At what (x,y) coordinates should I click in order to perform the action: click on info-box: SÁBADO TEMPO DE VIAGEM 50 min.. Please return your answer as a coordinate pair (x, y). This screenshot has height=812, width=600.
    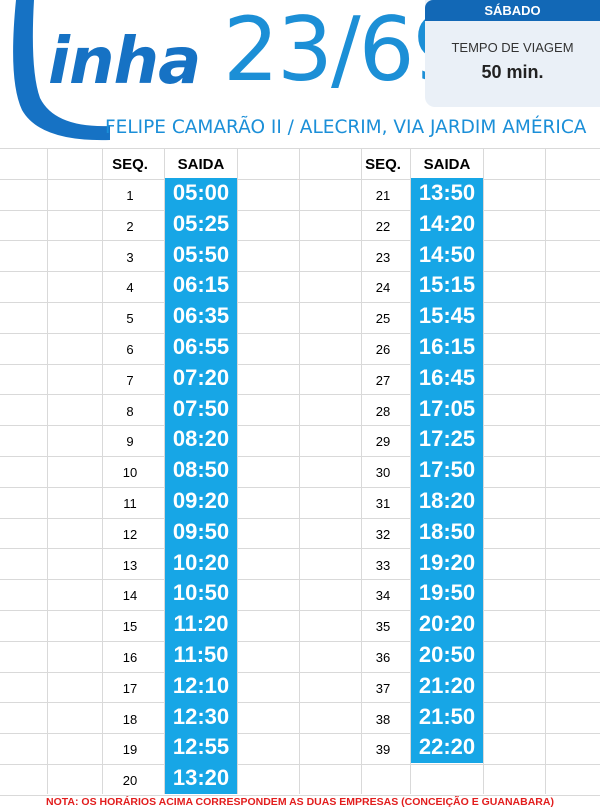
    Looking at the image, I should click on (512, 53).